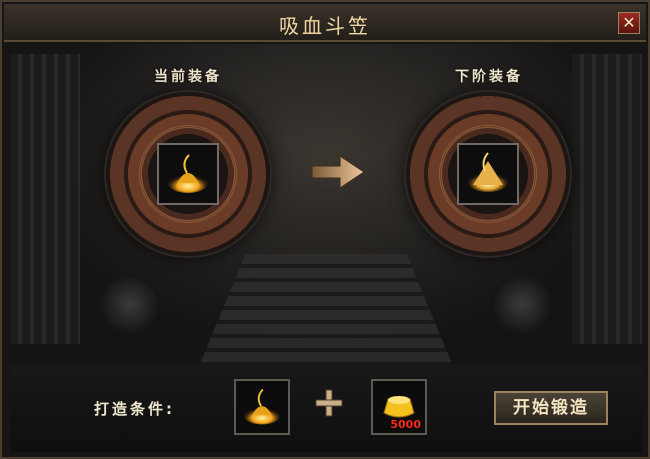 The image size is (650, 459). I want to click on next-equipment-label: 下阶装备, so click(489, 77).